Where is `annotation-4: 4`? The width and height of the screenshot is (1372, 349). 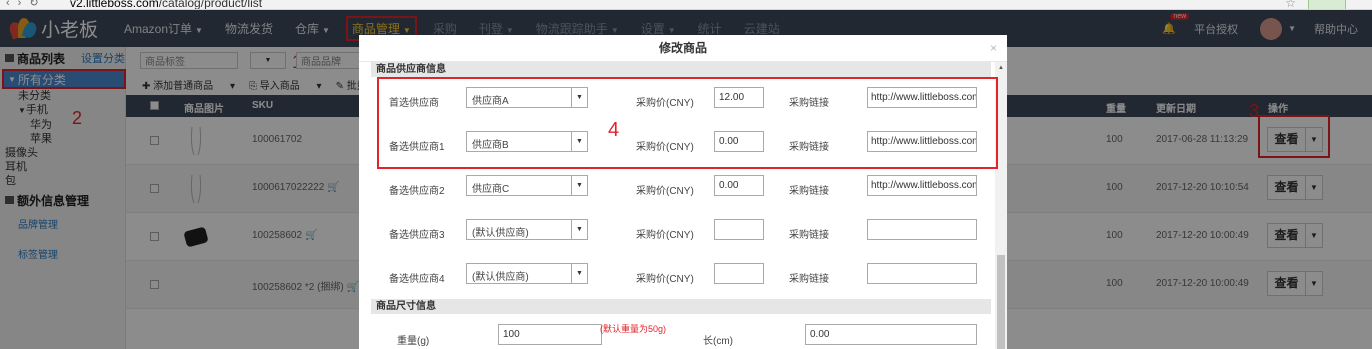 annotation-4: 4 is located at coordinates (614, 130).